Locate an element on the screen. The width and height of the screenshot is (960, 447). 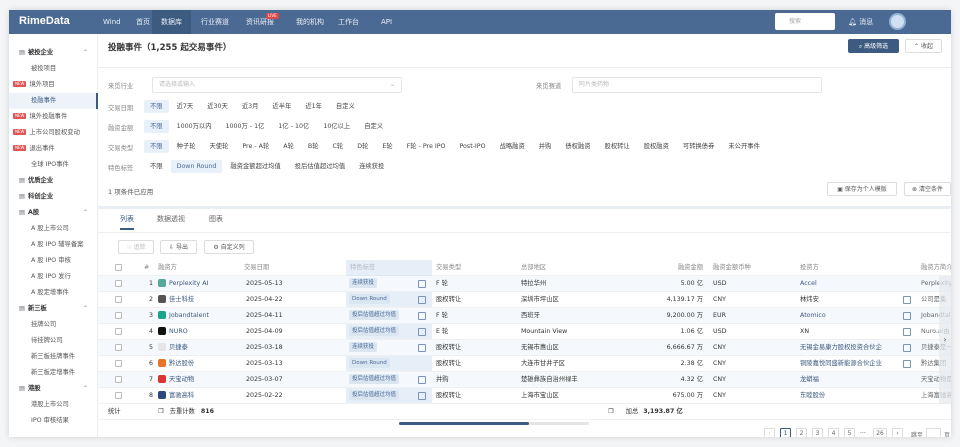
filter-option: 种子轮 is located at coordinates (186, 146).